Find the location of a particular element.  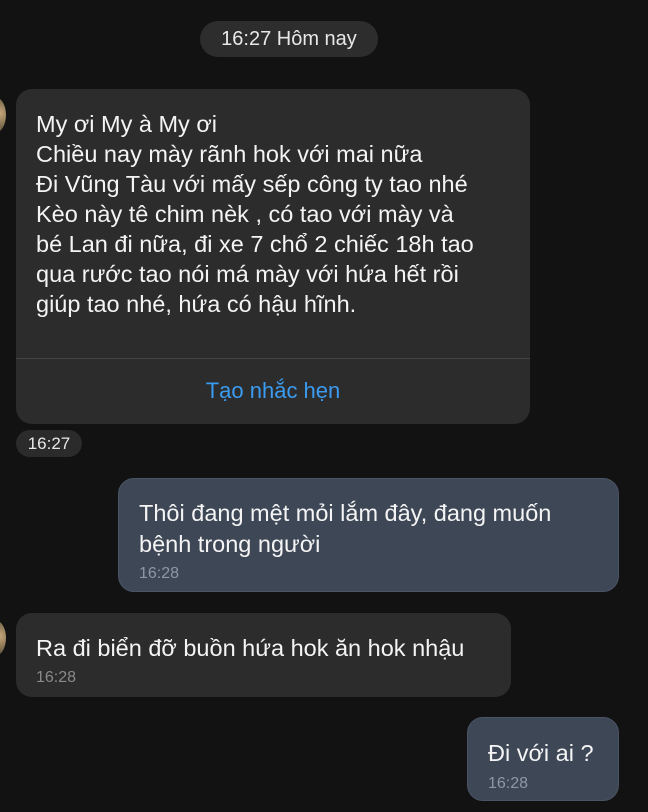

message-line: Thôi đang mệt mỏi lắm đây, đang muốn is located at coordinates (345, 513).